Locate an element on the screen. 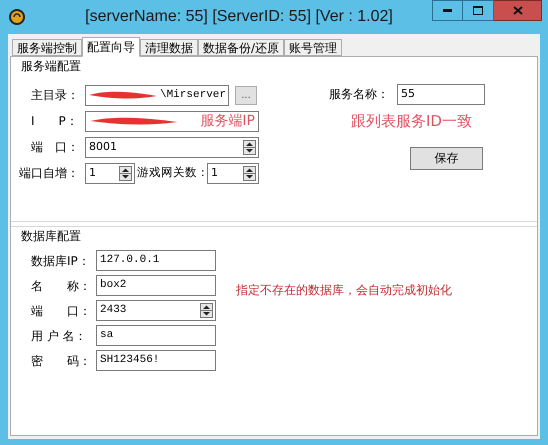  annotation-text: 跟列表服务ID一致 is located at coordinates (412, 121).